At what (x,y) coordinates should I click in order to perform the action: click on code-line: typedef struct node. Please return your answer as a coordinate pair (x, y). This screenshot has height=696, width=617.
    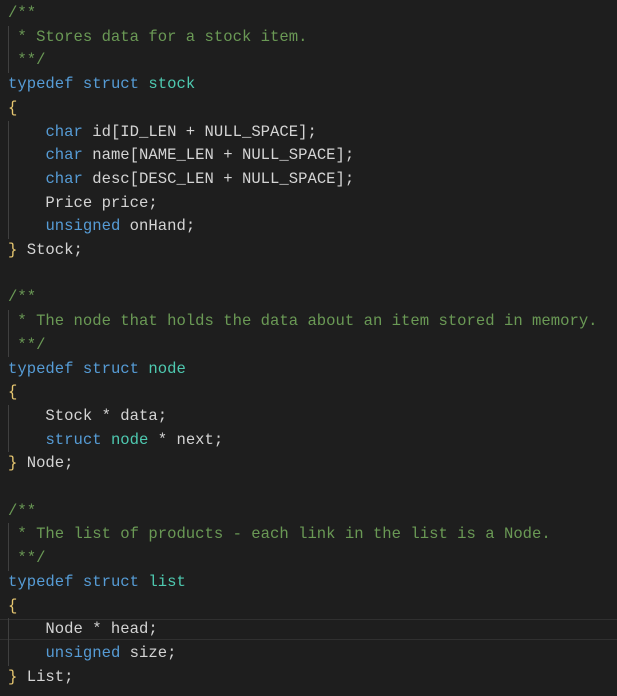
    Looking at the image, I should click on (97, 370).